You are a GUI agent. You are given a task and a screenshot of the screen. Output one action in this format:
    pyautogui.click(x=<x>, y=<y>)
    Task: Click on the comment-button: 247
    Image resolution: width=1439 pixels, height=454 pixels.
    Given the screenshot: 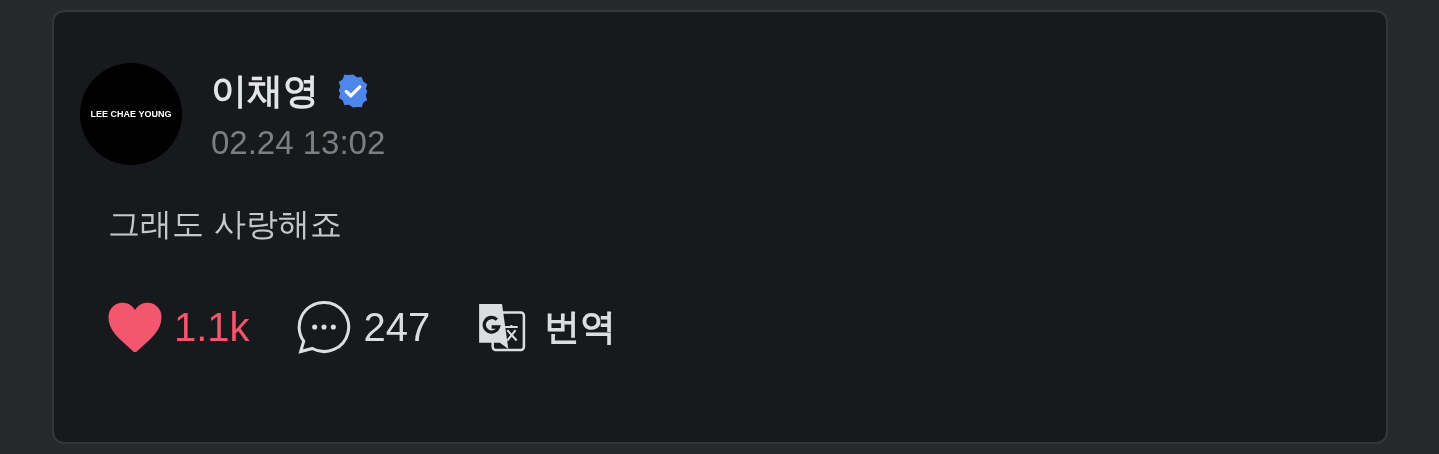 What is the action you would take?
    pyautogui.click(x=363, y=327)
    